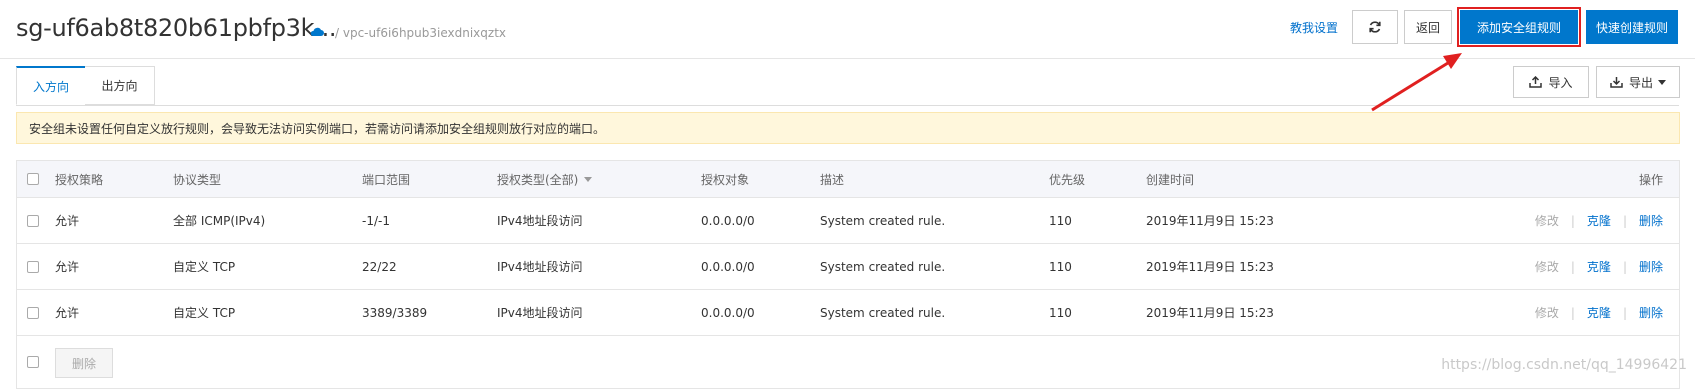 The height and width of the screenshot is (389, 1695). Describe the element at coordinates (1616, 82) in the screenshot. I see `download-icon` at that location.